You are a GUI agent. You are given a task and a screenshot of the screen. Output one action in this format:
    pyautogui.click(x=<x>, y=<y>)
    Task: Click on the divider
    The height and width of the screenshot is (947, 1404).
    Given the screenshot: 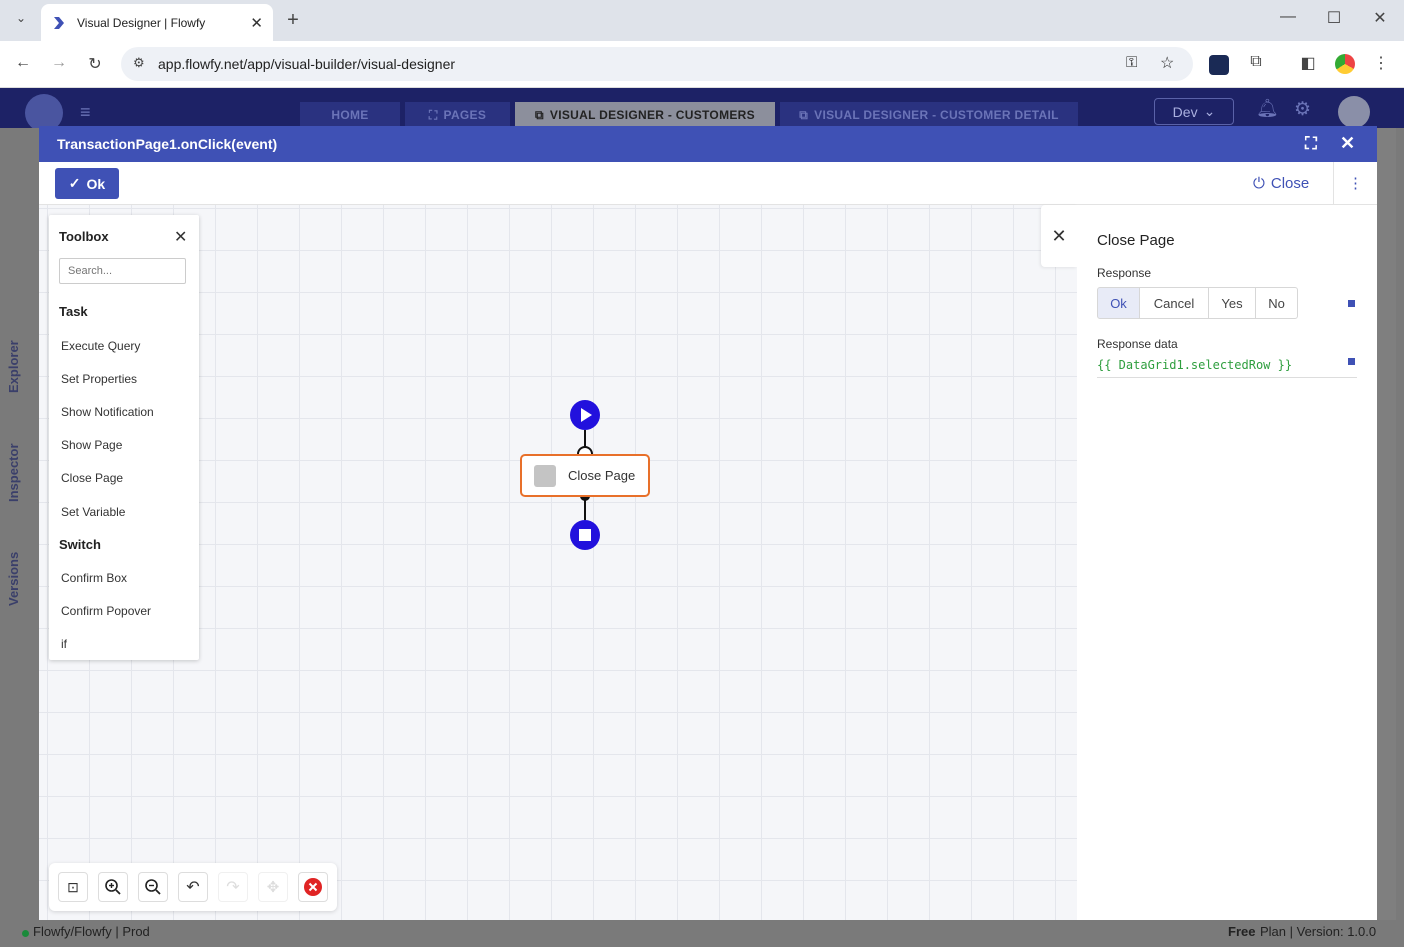 What is the action you would take?
    pyautogui.click(x=1333, y=183)
    